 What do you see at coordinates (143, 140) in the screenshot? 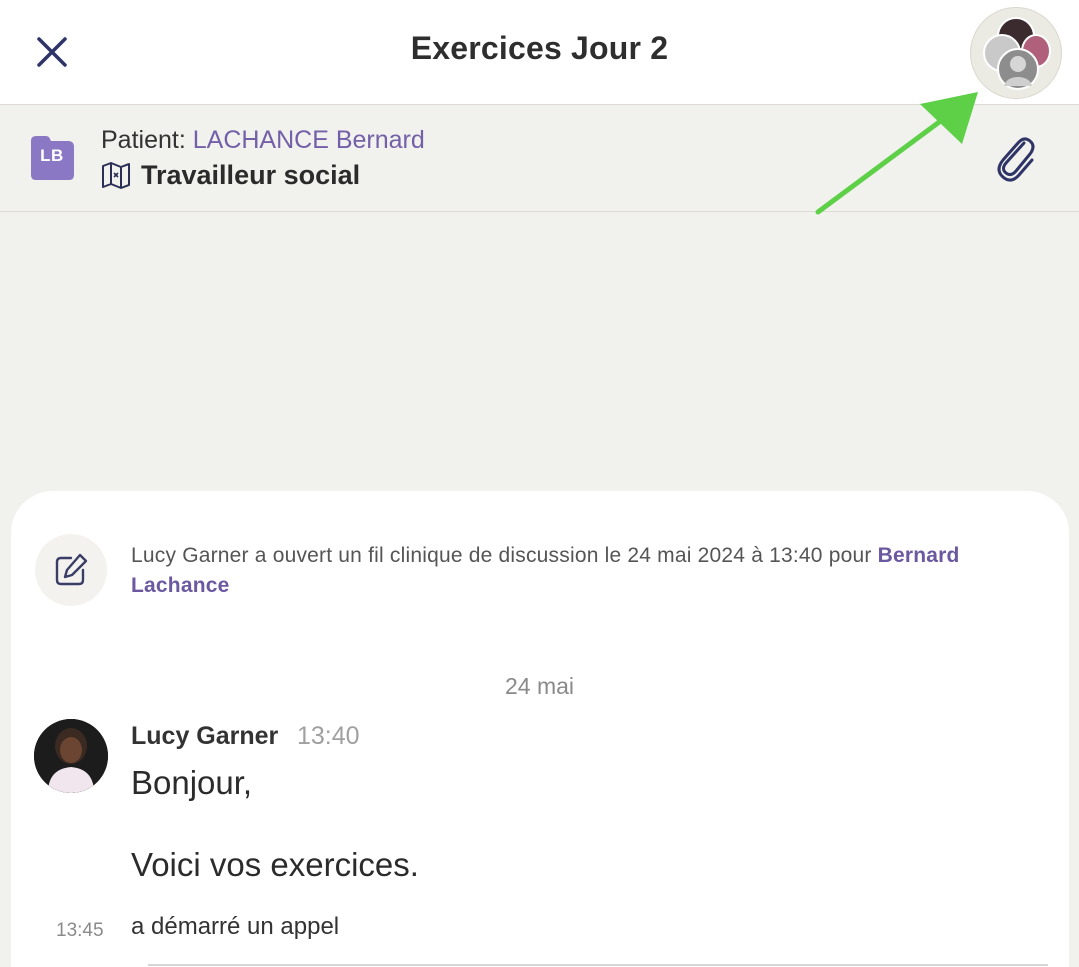
I see `patient-label: Patient:` at bounding box center [143, 140].